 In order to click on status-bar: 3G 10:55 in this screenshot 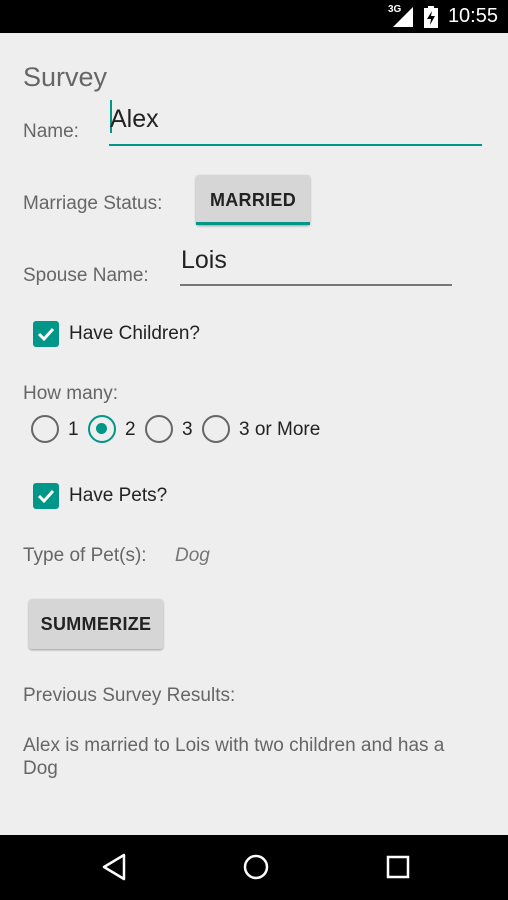, I will do `click(254, 16)`.